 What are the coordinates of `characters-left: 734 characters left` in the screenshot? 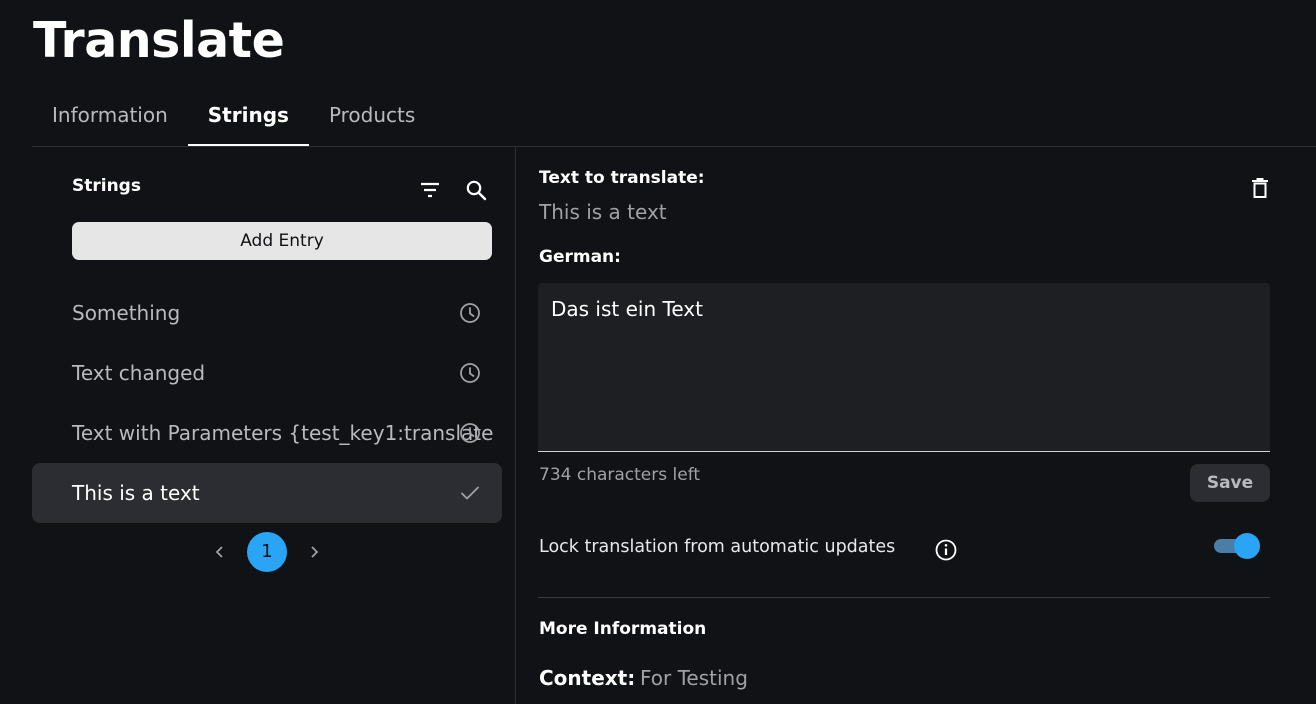 It's located at (620, 475).